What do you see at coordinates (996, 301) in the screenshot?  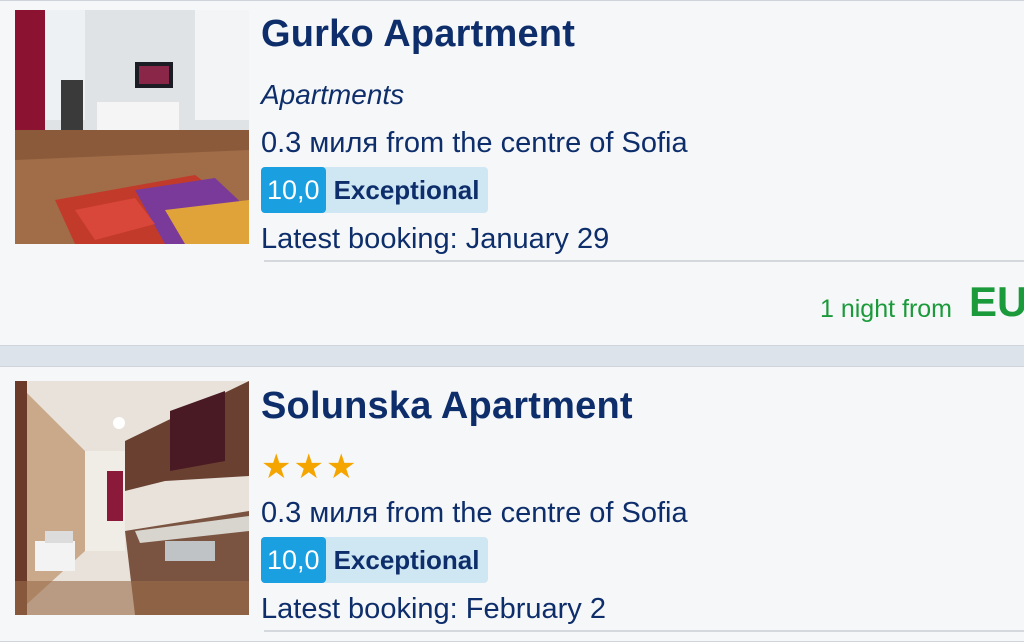 I see `price-value: EU` at bounding box center [996, 301].